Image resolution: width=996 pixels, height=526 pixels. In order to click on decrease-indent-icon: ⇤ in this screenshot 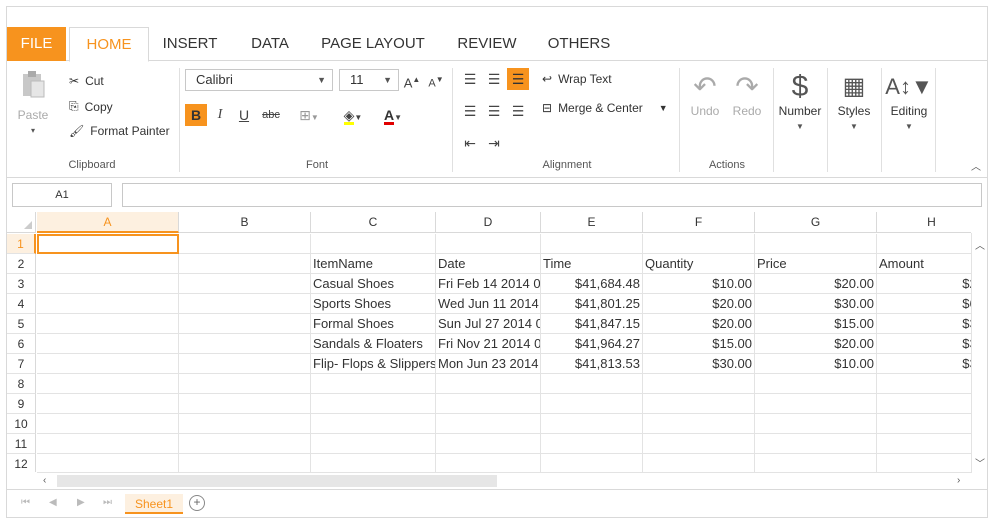, I will do `click(470, 143)`.